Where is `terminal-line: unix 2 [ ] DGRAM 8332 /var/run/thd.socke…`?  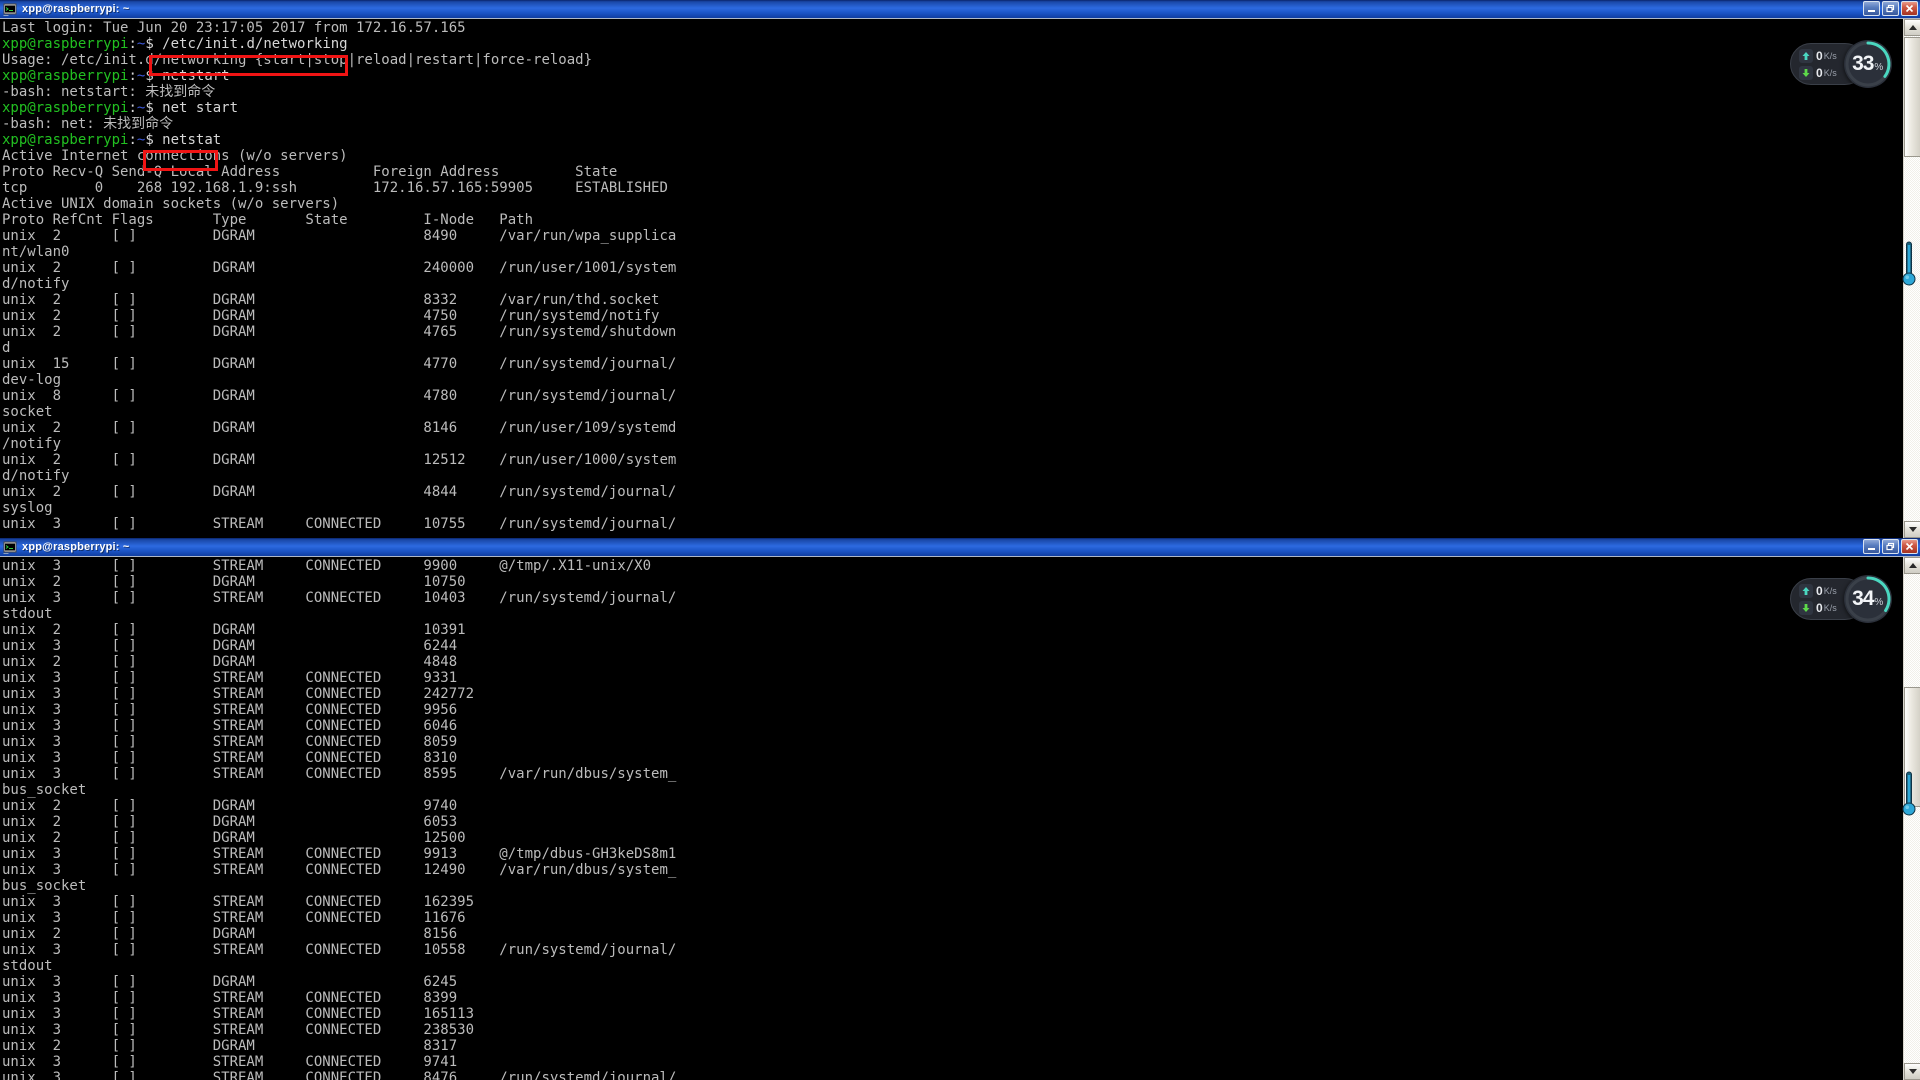
terminal-line: unix 2 [ ] DGRAM 8332 /var/run/thd.socke… is located at coordinates (331, 300).